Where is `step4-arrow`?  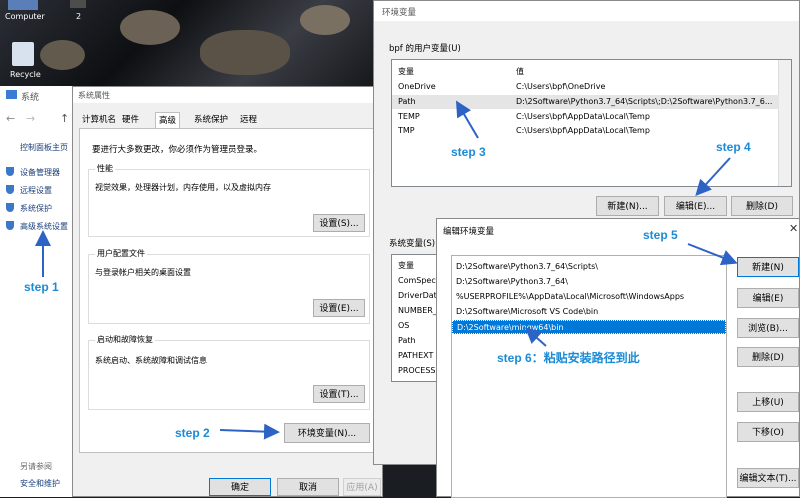
step4-arrow is located at coordinates (713, 176).